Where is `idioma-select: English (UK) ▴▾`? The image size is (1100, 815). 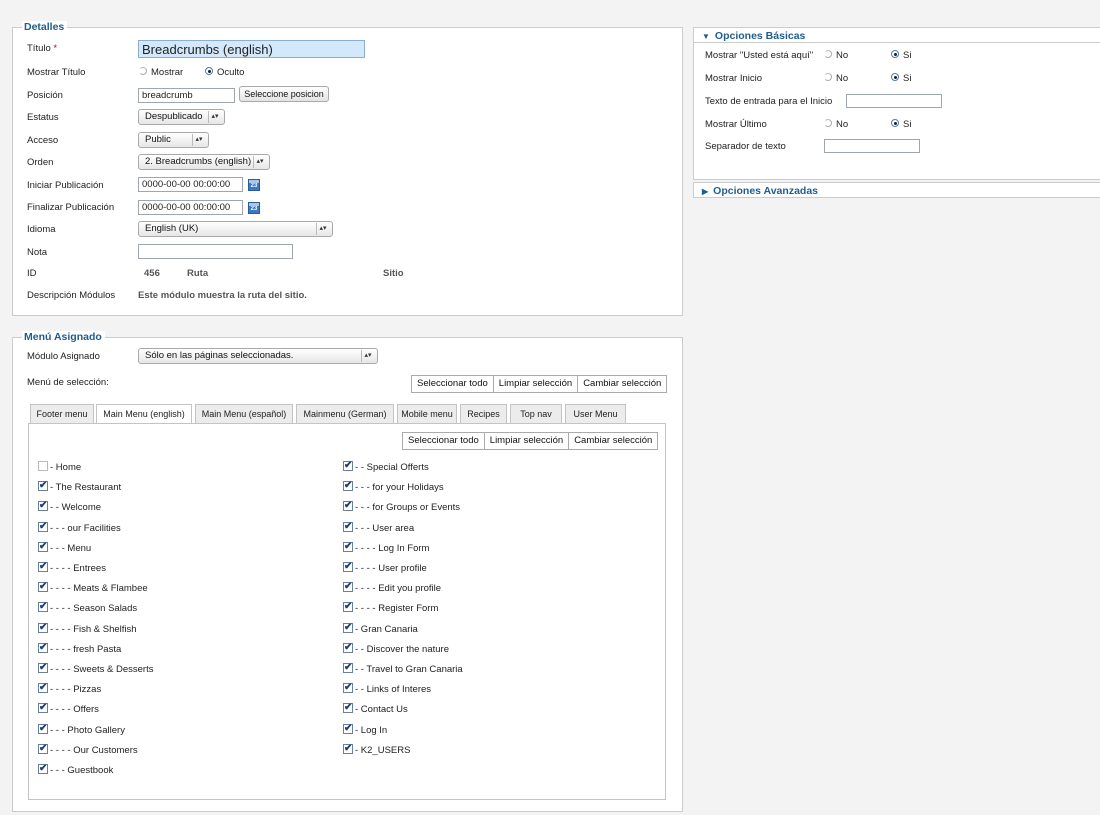
idioma-select: English (UK) ▴▾ is located at coordinates (235, 229).